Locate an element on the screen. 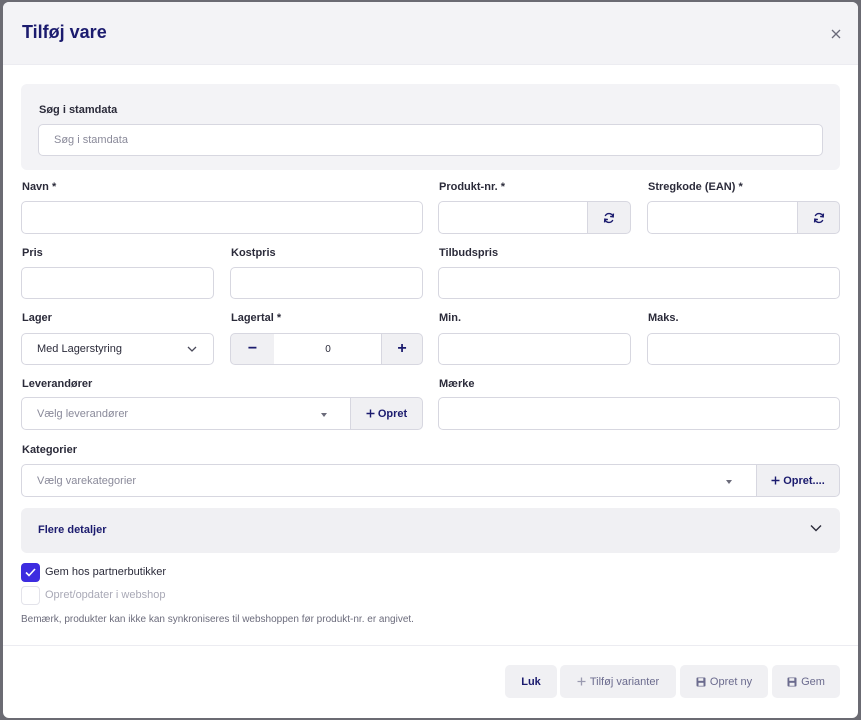 This screenshot has height=720, width=861. kategorier-select: Vælg varekategorier is located at coordinates (389, 480).